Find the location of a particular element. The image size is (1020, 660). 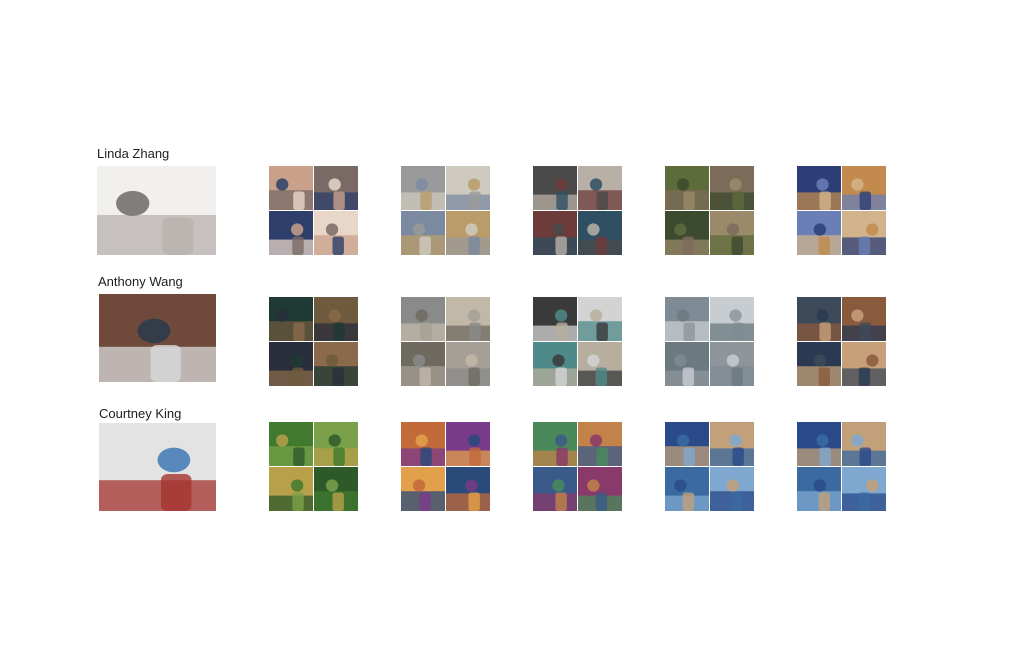

person-name: Anthony Wang is located at coordinates (140, 281).